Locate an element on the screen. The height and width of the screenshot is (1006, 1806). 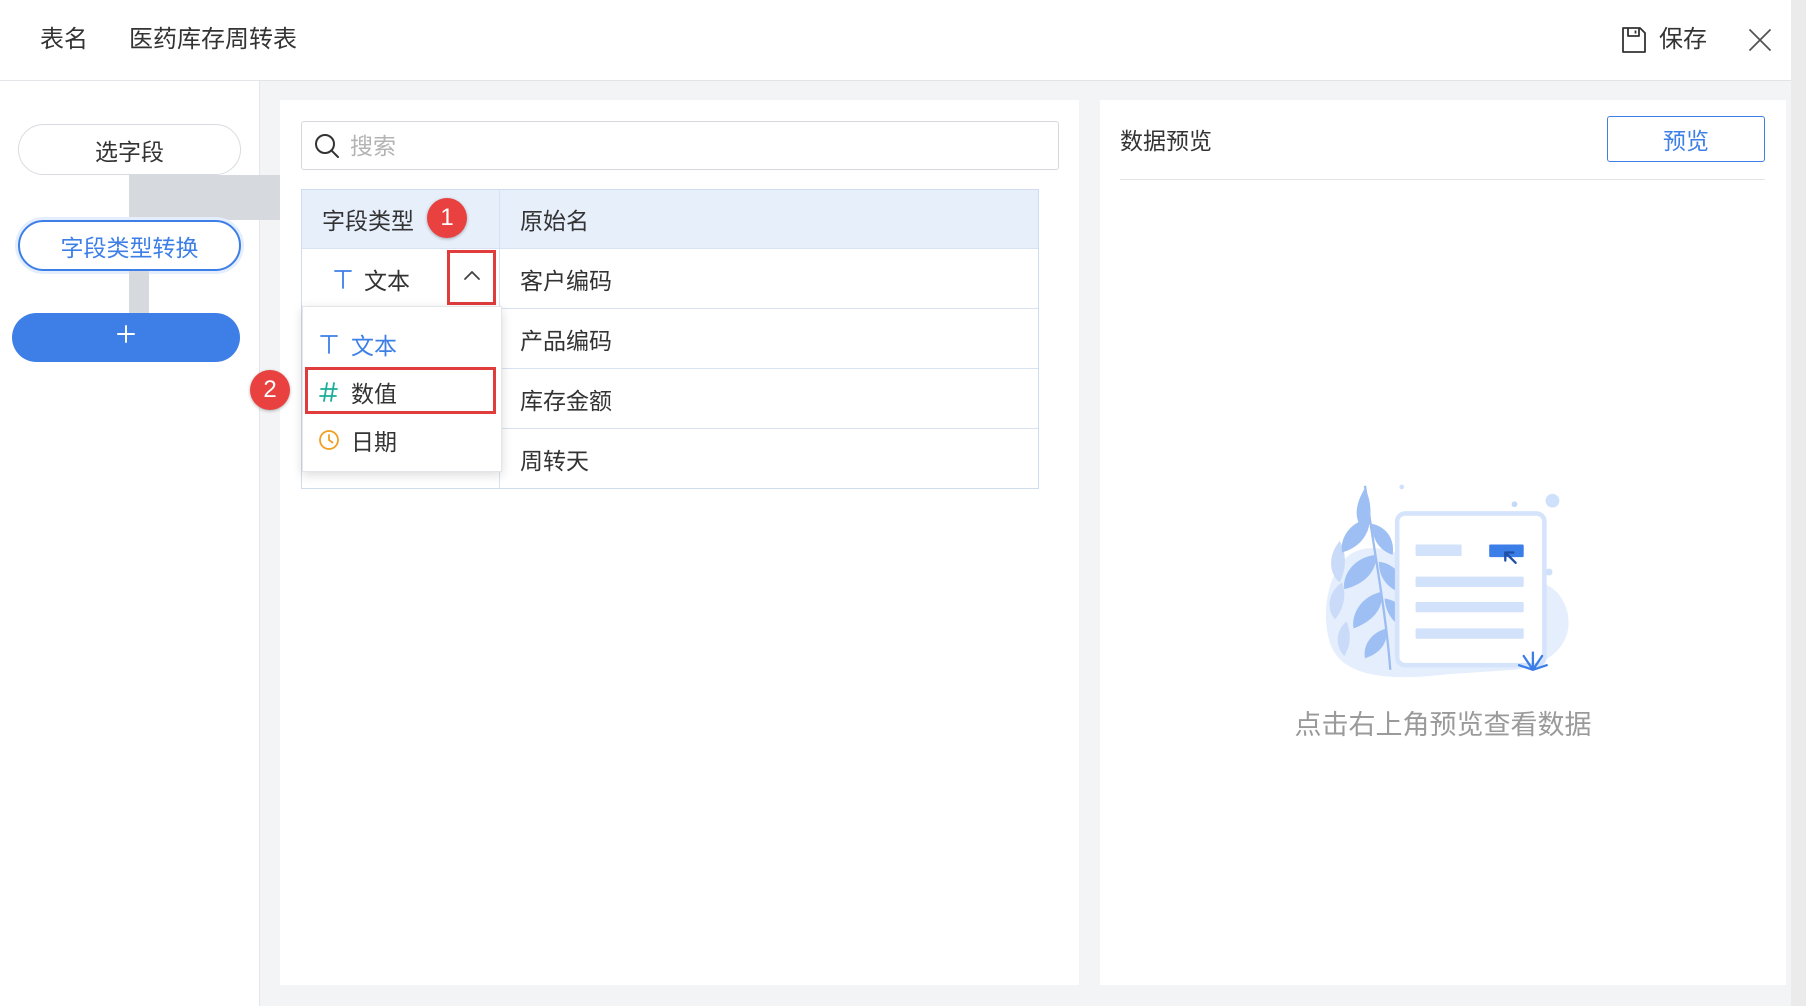
number-type-icon is located at coordinates (329, 392).